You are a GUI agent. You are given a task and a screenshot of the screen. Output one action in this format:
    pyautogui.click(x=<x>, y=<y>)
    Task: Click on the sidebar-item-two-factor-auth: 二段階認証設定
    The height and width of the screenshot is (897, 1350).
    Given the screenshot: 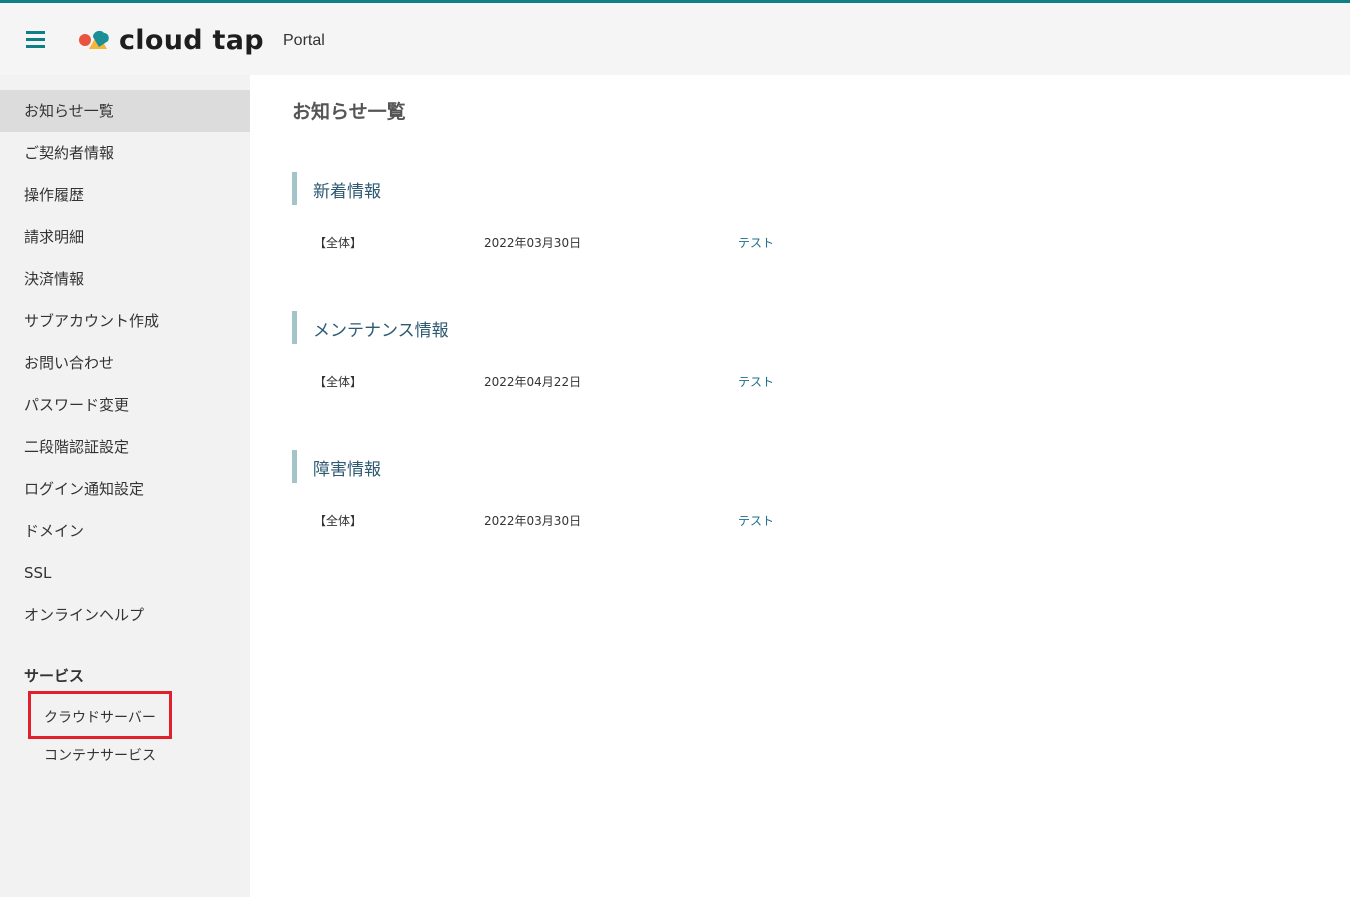 What is the action you would take?
    pyautogui.click(x=125, y=447)
    